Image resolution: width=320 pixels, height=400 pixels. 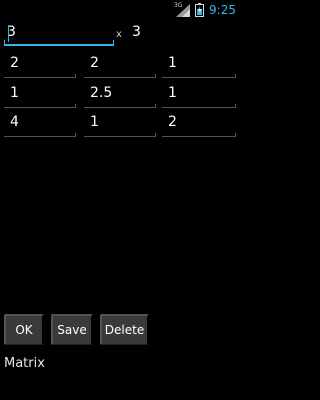 What do you see at coordinates (199, 95) in the screenshot?
I see `matrix-cell-r2-c3: 1` at bounding box center [199, 95].